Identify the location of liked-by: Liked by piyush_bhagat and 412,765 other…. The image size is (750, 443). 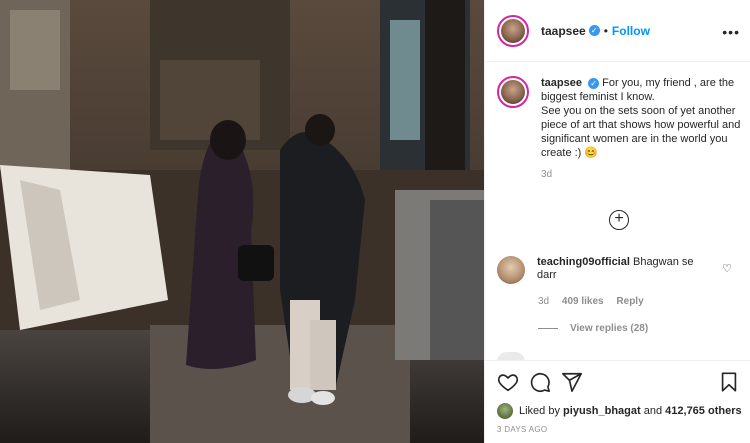
(619, 411).